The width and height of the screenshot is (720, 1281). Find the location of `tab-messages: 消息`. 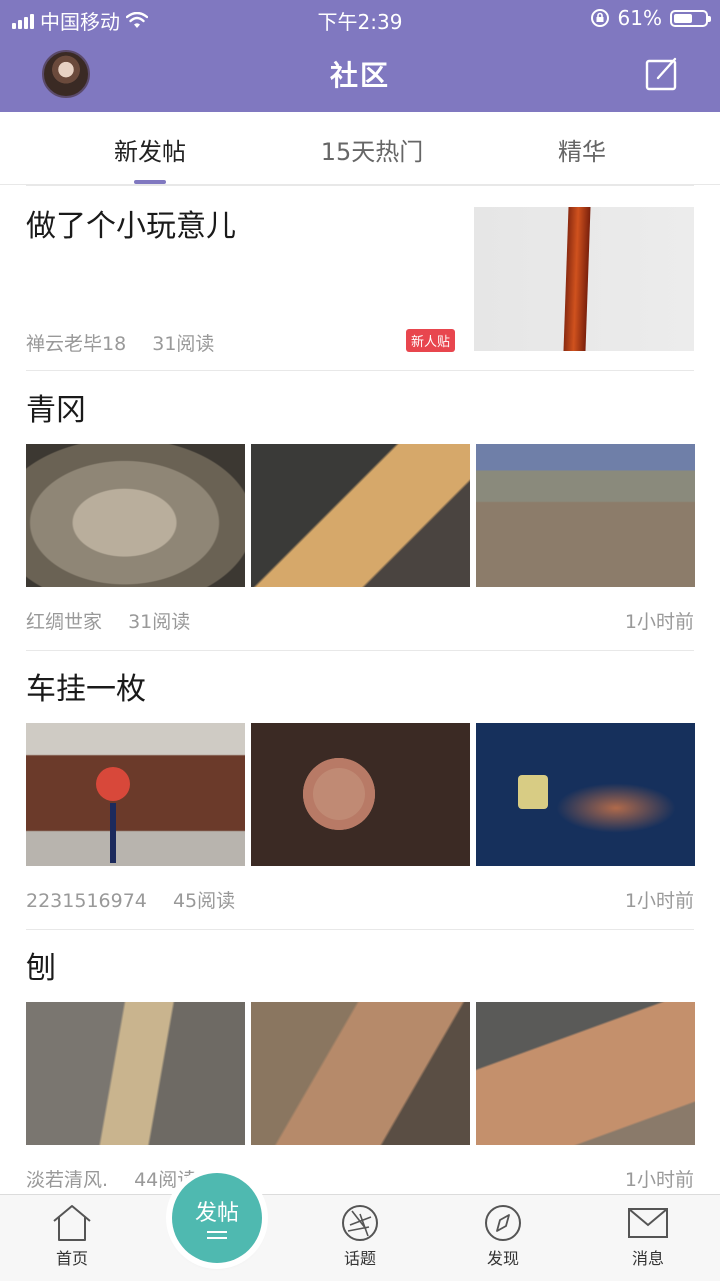

tab-messages: 消息 is located at coordinates (648, 1236).